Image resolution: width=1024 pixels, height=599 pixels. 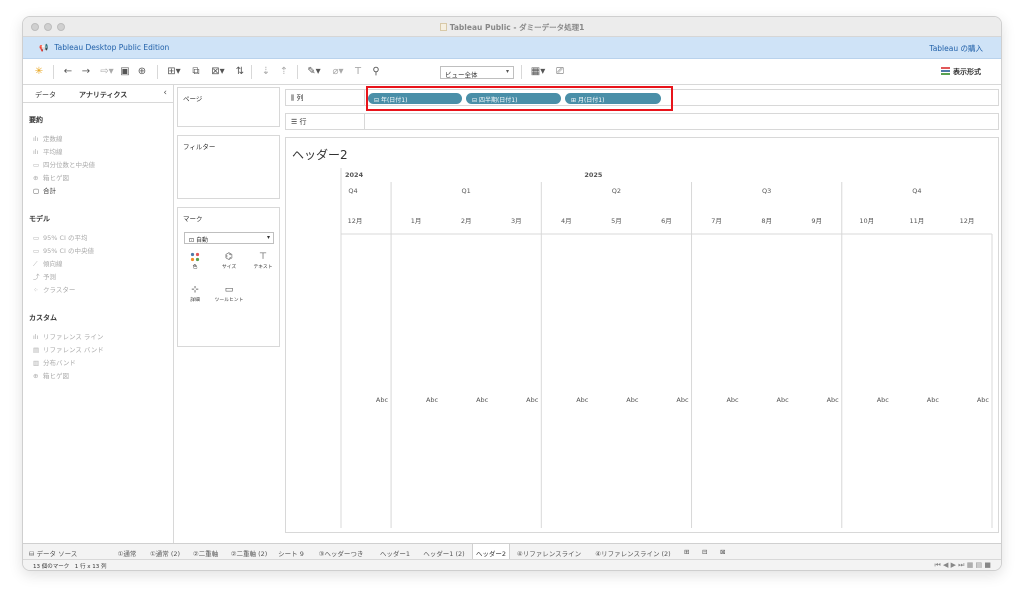 What do you see at coordinates (444, 552) in the screenshot?
I see `sheet-tab: ヘッダー1 (2)` at bounding box center [444, 552].